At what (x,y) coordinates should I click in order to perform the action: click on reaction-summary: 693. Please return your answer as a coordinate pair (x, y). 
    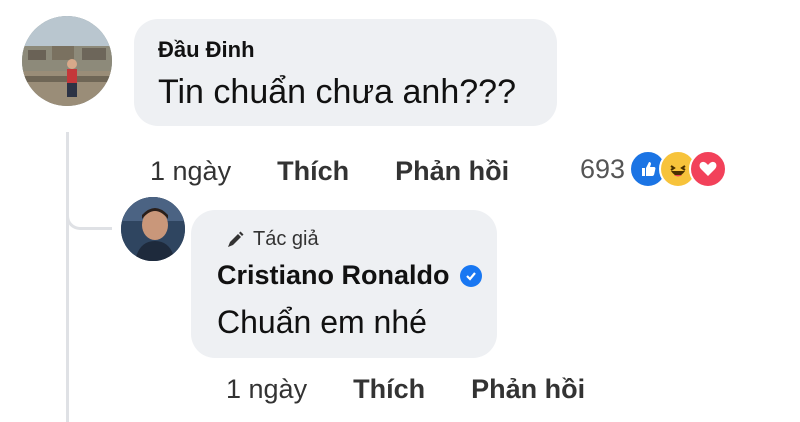
    Looking at the image, I should click on (654, 169).